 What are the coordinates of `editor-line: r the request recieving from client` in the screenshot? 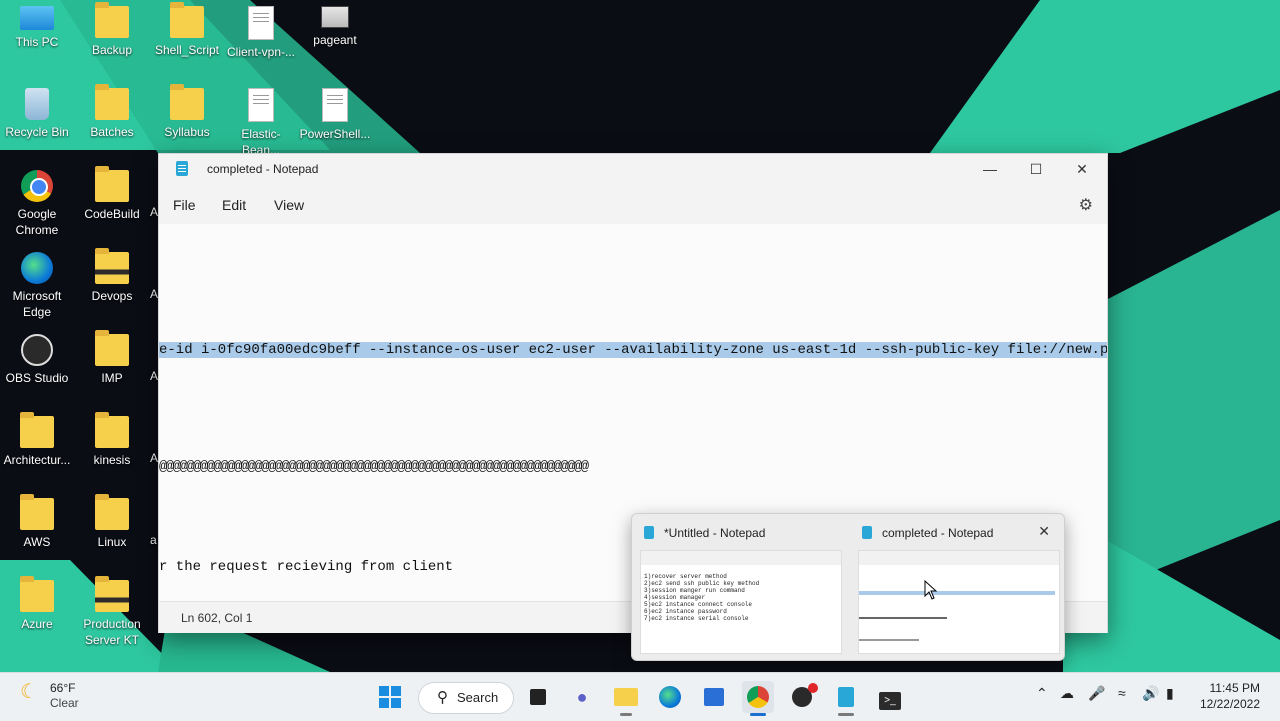 It's located at (306, 567).